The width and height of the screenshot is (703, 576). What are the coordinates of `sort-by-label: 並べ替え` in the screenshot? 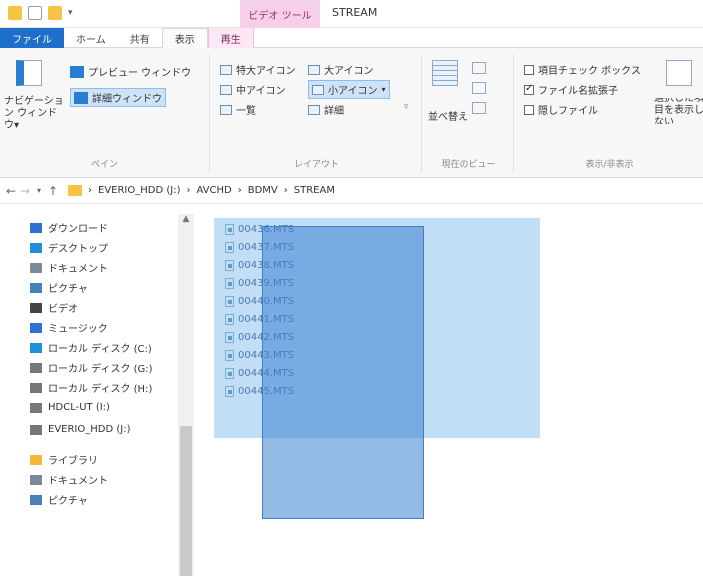 It's located at (448, 117).